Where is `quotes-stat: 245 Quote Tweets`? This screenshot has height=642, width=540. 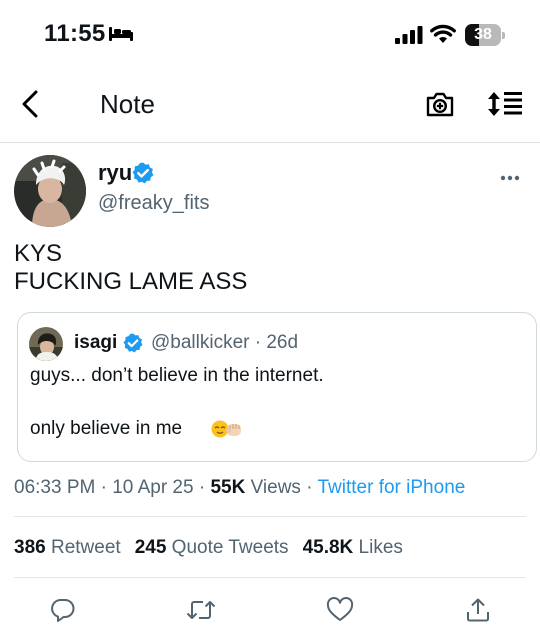
quotes-stat: 245 Quote Tweets is located at coordinates (212, 547).